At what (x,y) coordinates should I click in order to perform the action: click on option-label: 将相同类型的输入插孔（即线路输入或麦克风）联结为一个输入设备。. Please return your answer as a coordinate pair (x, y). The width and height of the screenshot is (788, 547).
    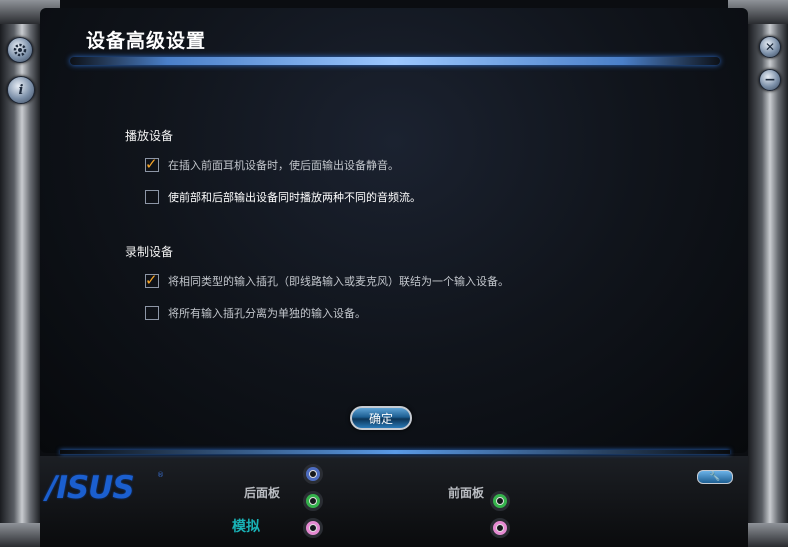
    Looking at the image, I should click on (338, 281).